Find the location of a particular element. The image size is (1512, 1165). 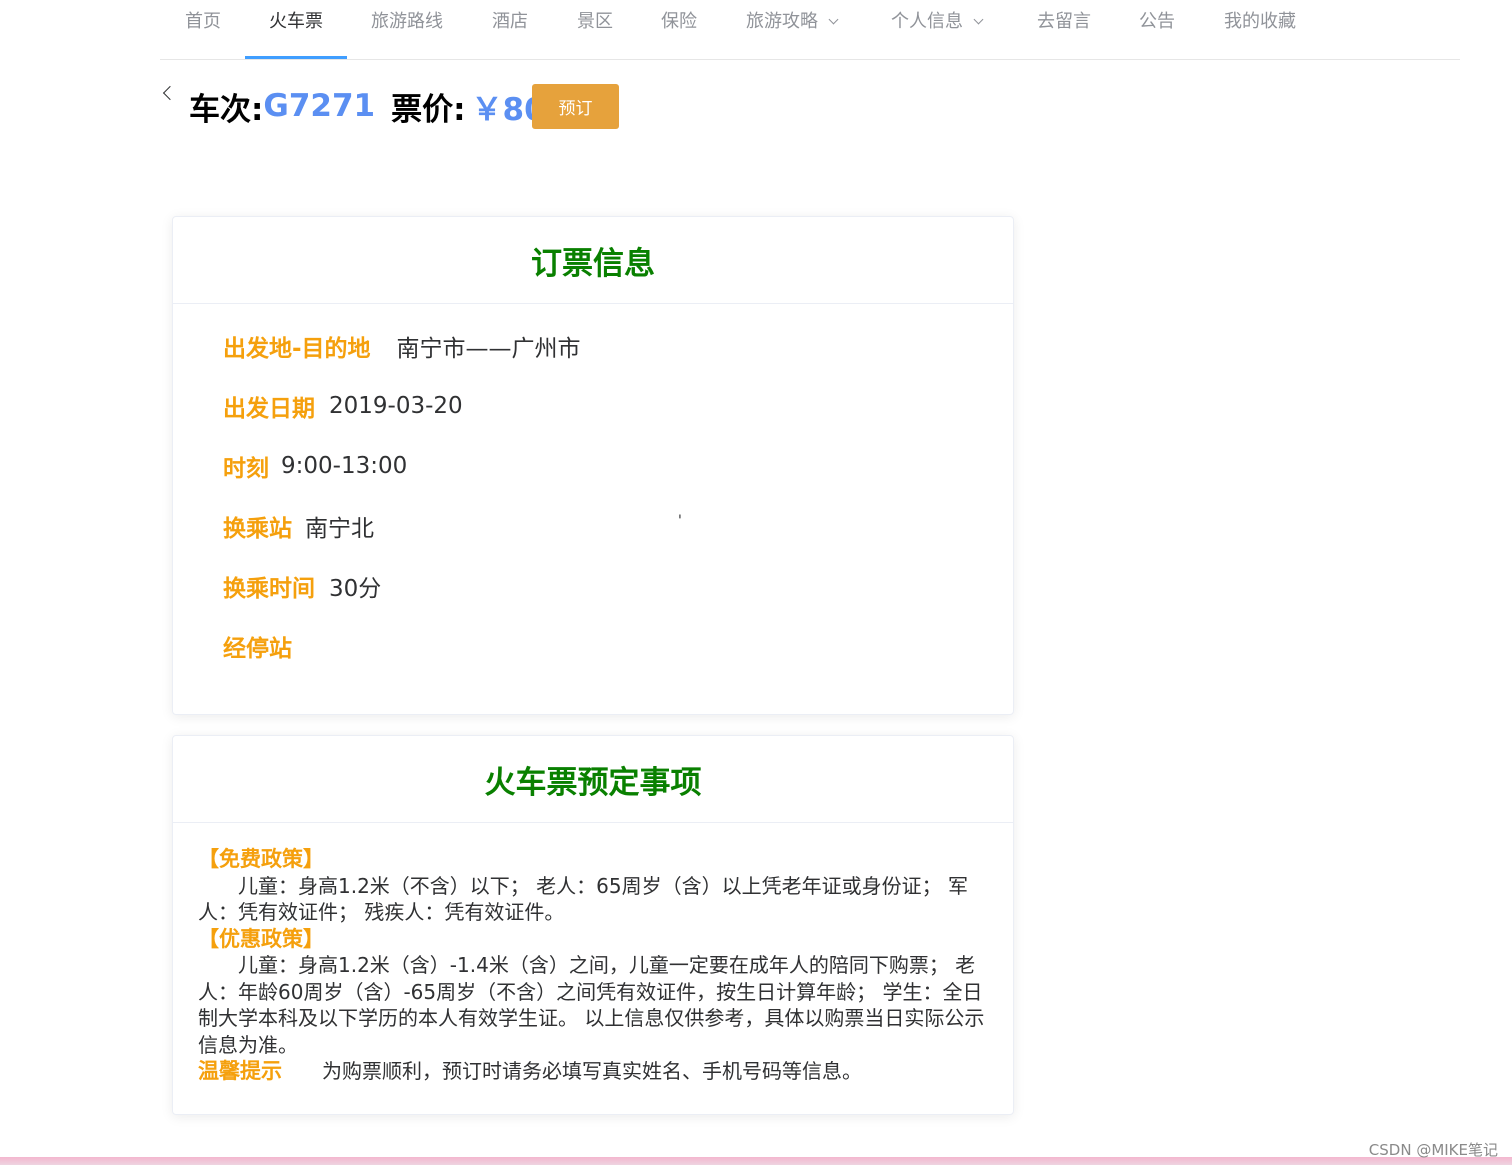

nav-item-label: 旅游攻略 is located at coordinates (782, 21).